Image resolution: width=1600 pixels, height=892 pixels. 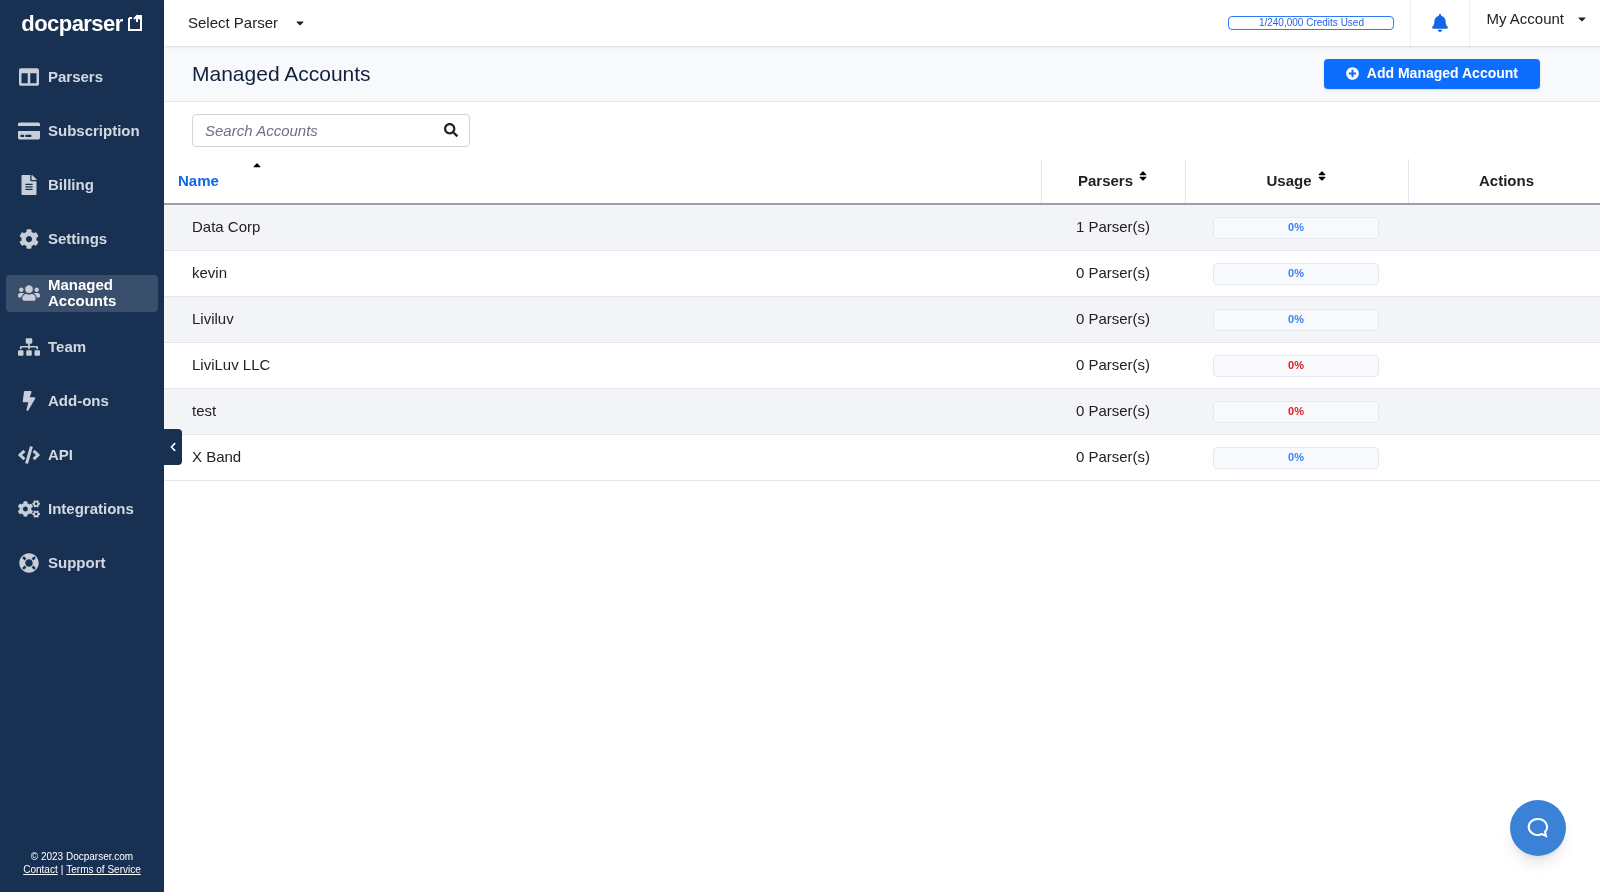 I want to click on chat-bubble-icon, so click(x=1538, y=828).